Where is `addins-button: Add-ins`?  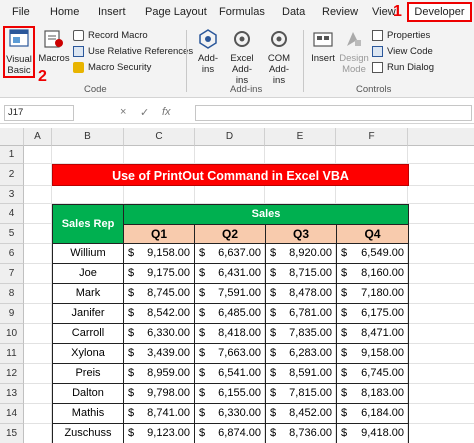
addins-button: Add-ins is located at coordinates (208, 51).